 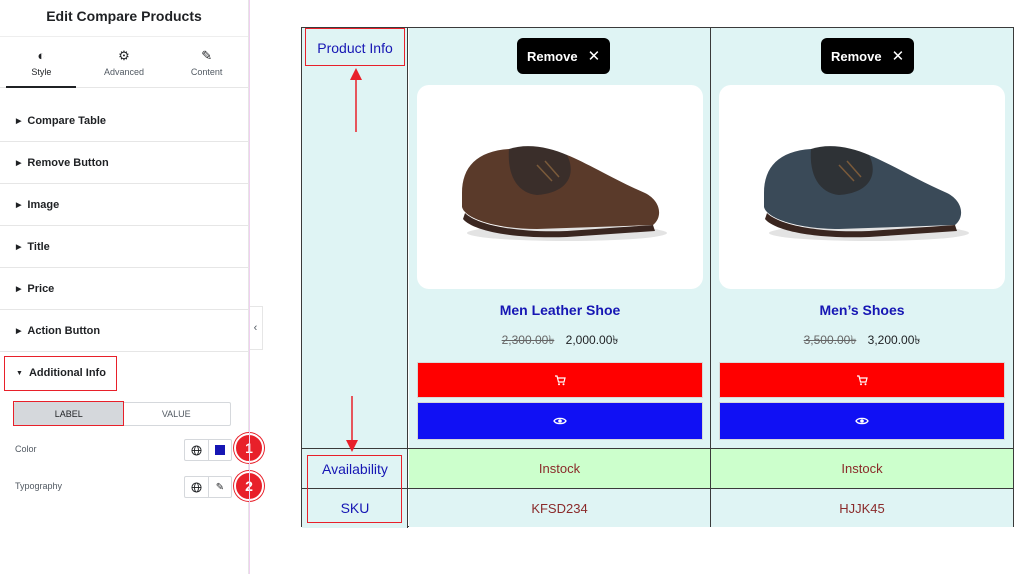 What do you see at coordinates (560, 508) in the screenshot?
I see `sku-value: KFSD234` at bounding box center [560, 508].